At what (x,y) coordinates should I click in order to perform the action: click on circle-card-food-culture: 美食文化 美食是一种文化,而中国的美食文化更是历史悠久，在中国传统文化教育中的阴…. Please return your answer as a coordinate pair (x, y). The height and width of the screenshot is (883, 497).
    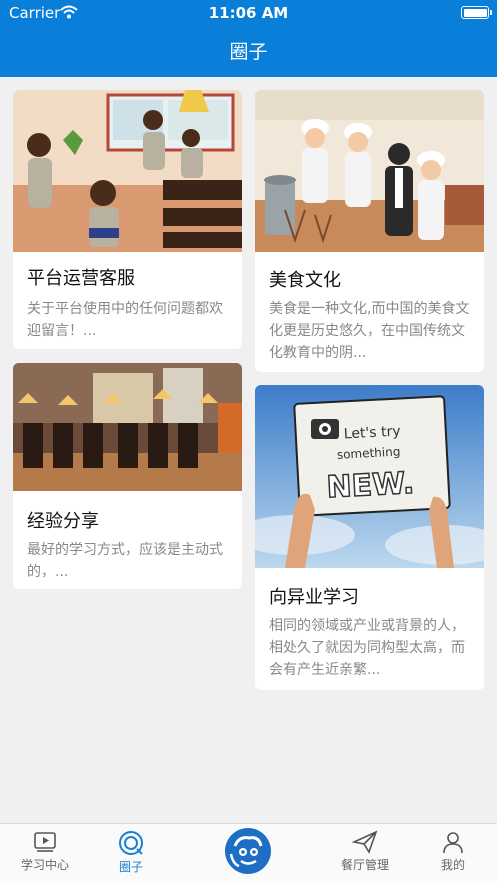
    Looking at the image, I should click on (369, 231).